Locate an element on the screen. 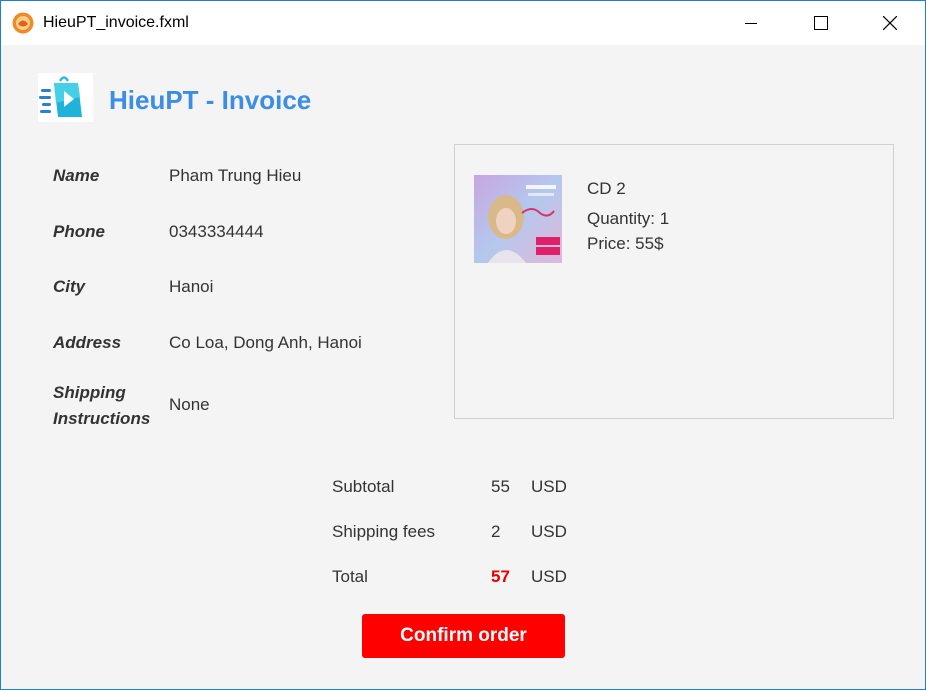  minimize-button is located at coordinates (751, 23).